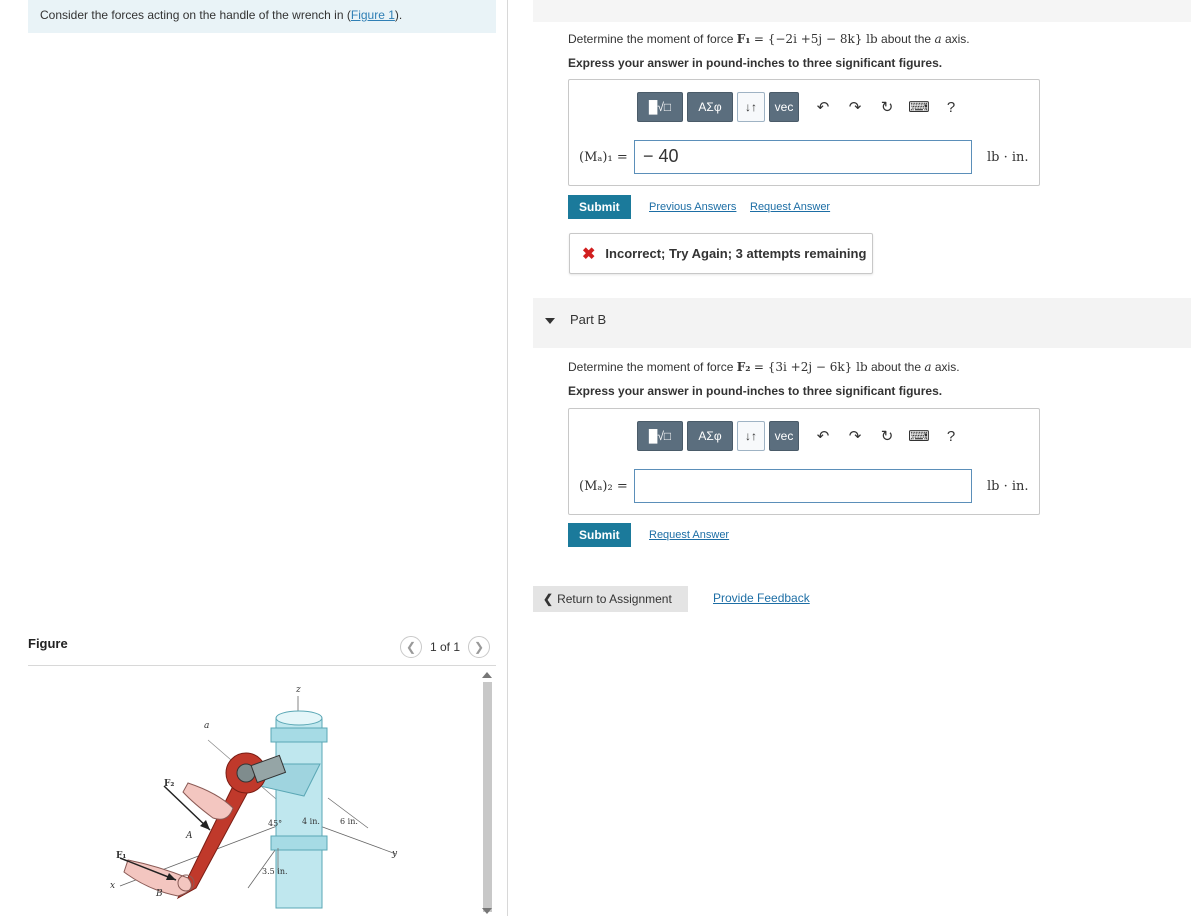 Image resolution: width=1191 pixels, height=916 pixels. I want to click on figure-scrollbar, so click(487, 792).